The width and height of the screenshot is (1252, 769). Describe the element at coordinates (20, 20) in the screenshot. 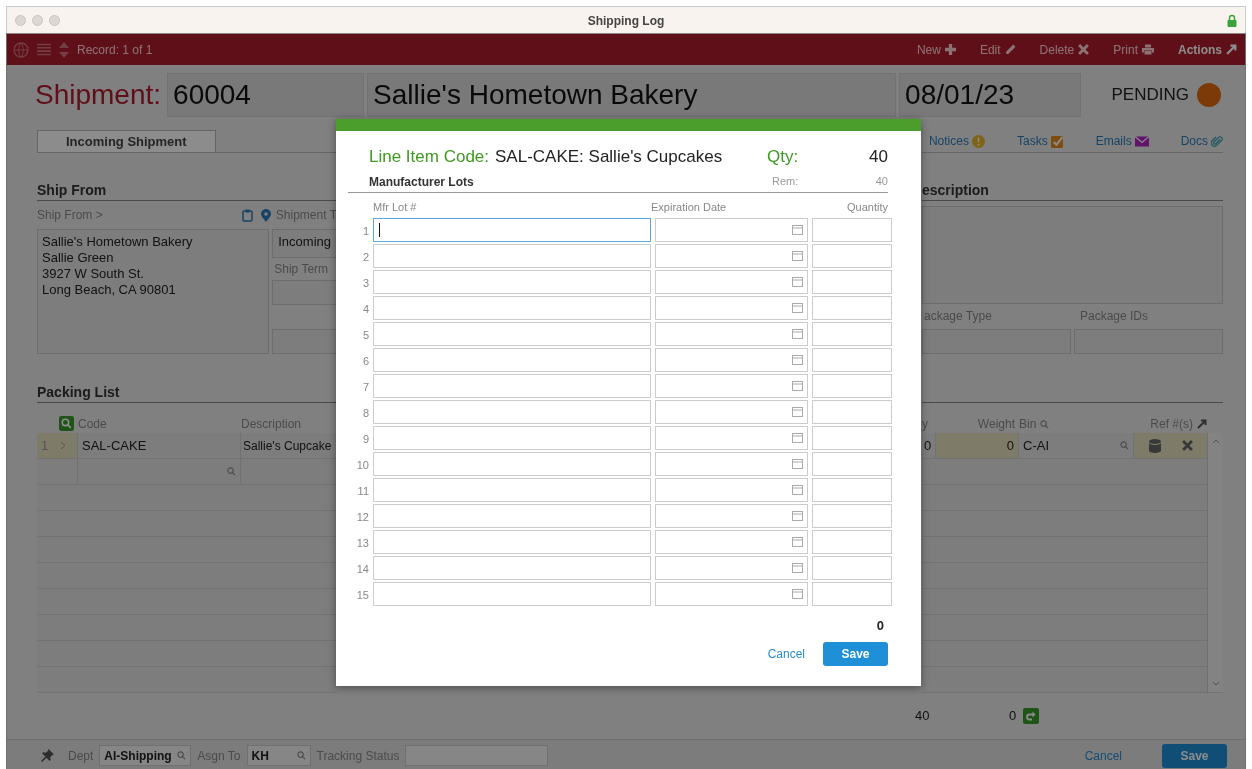

I see `close-window-button` at that location.